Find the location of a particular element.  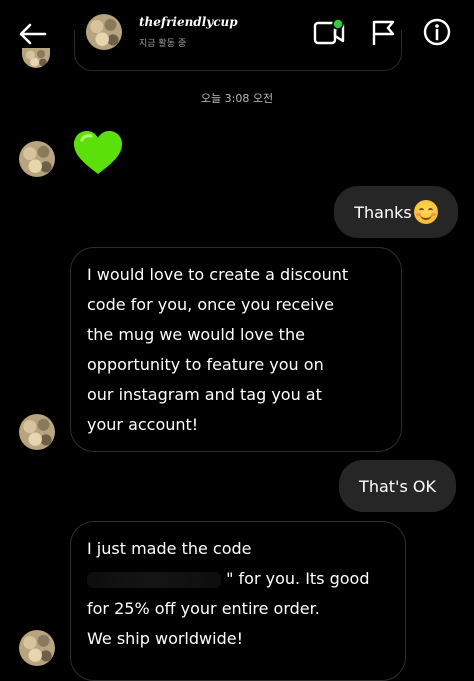

message-timestamp: 오늘 3:08 오전 is located at coordinates (237, 98).